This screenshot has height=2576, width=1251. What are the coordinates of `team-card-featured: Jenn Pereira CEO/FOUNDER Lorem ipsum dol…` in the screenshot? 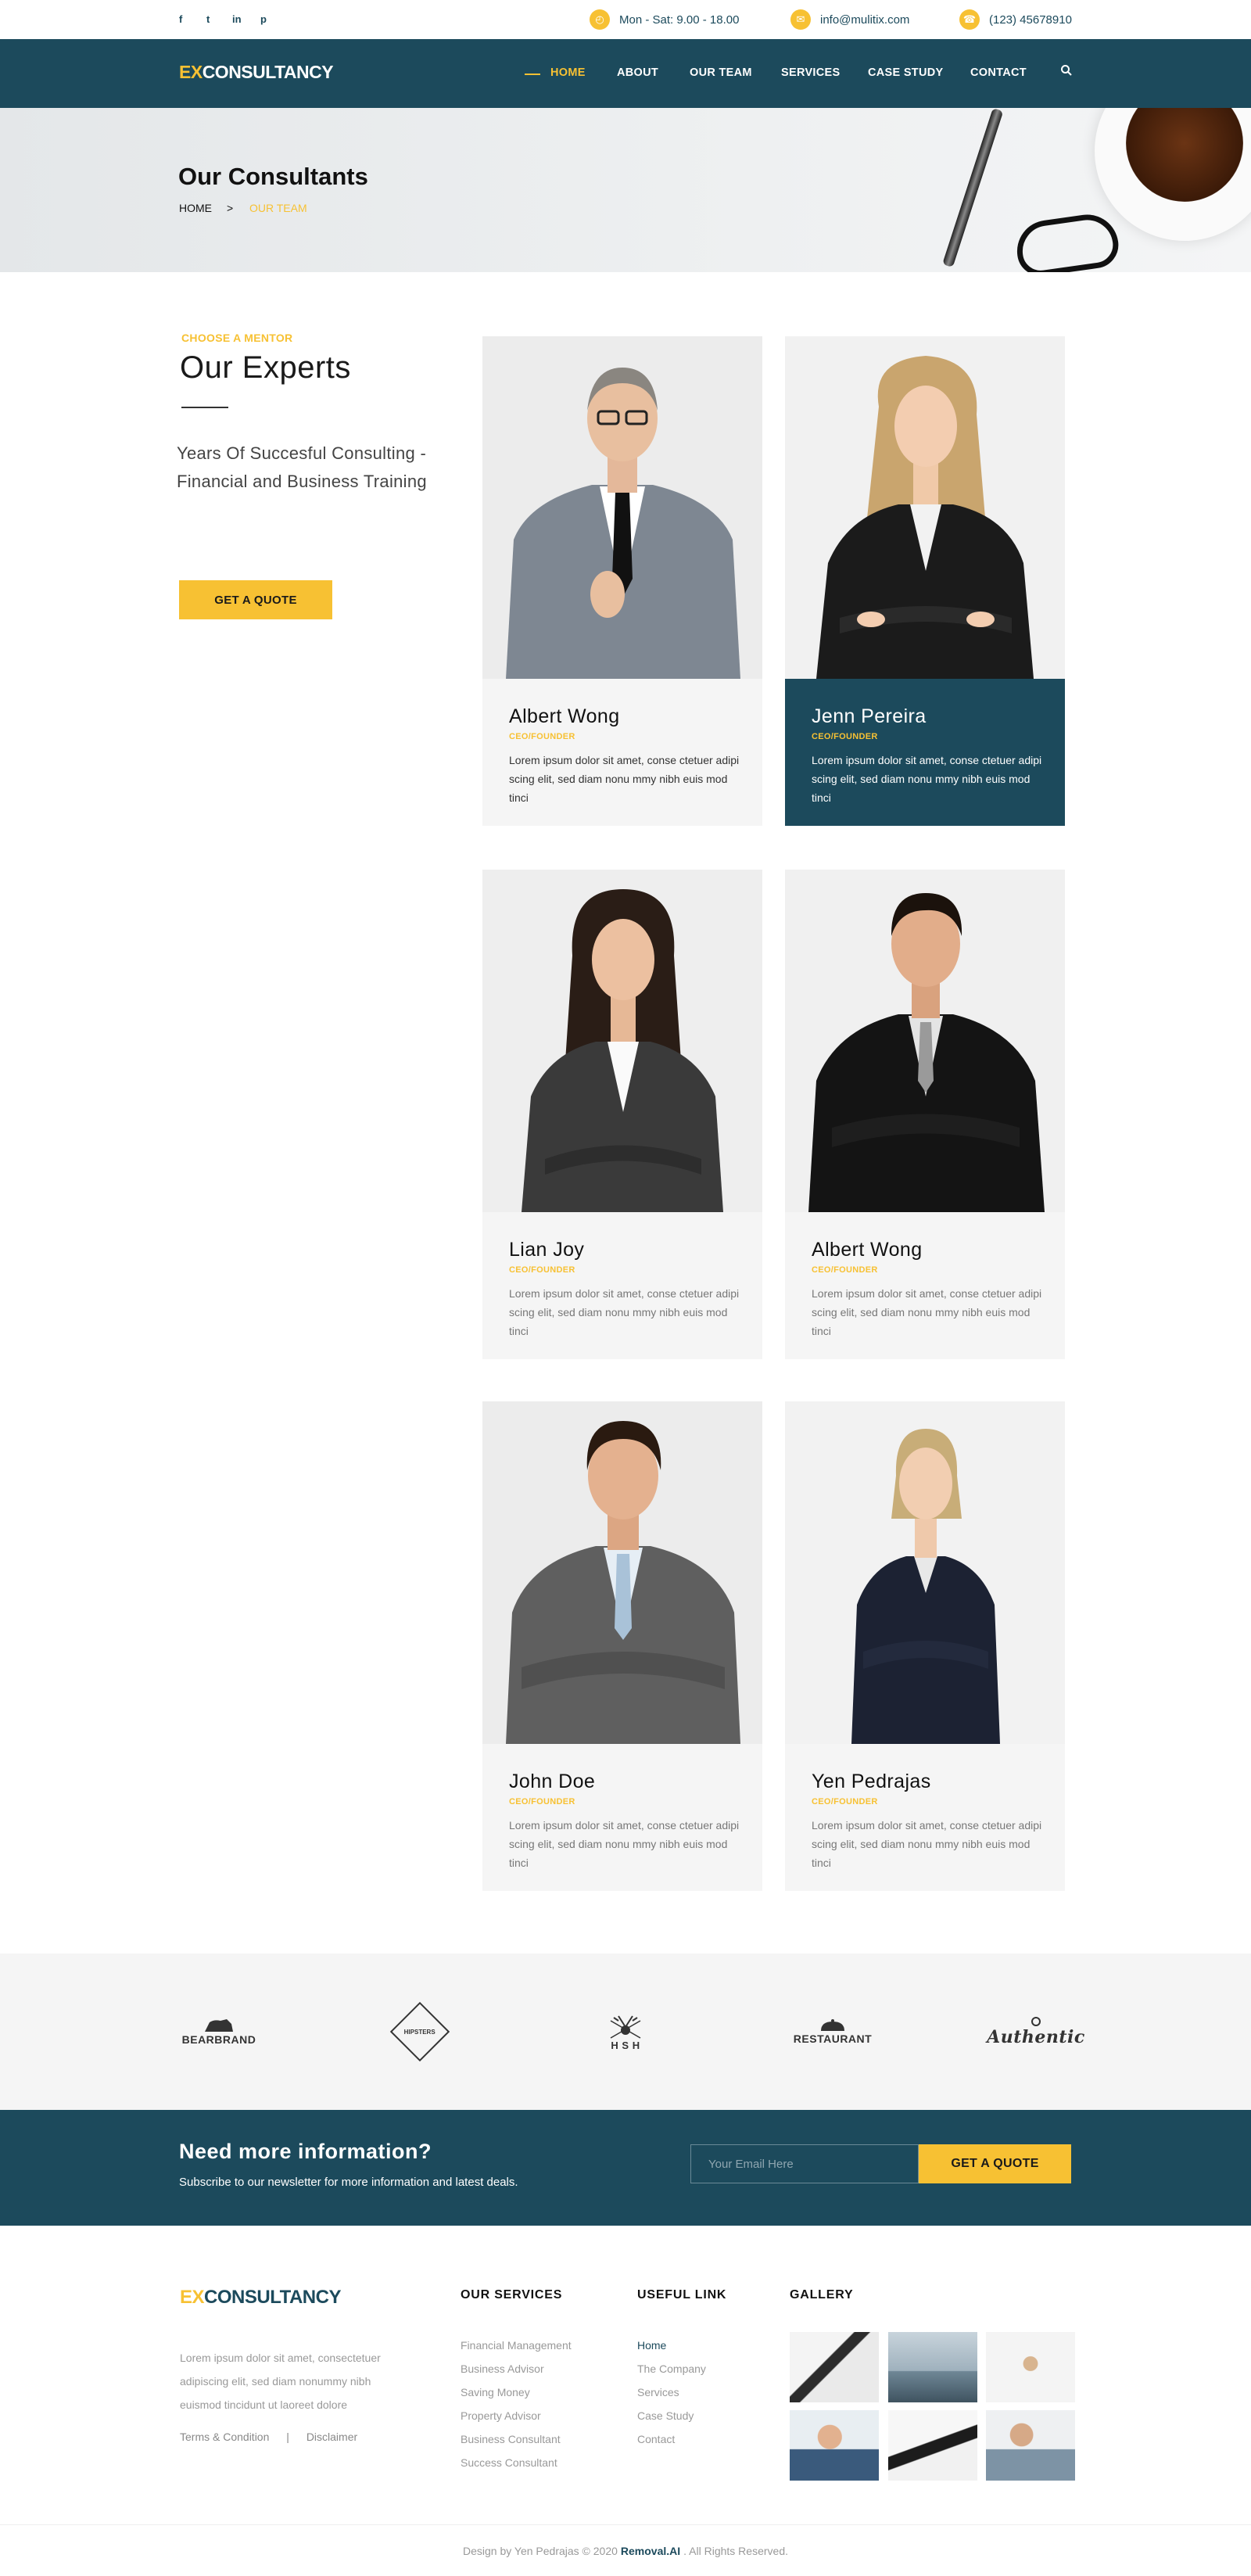 It's located at (925, 581).